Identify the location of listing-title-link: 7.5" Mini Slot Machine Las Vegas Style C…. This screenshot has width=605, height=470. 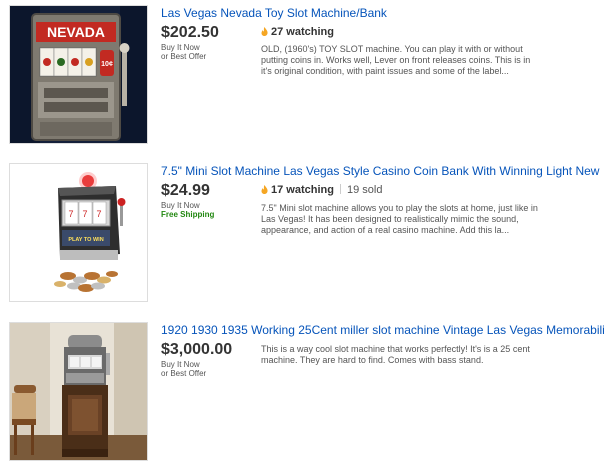
(380, 171).